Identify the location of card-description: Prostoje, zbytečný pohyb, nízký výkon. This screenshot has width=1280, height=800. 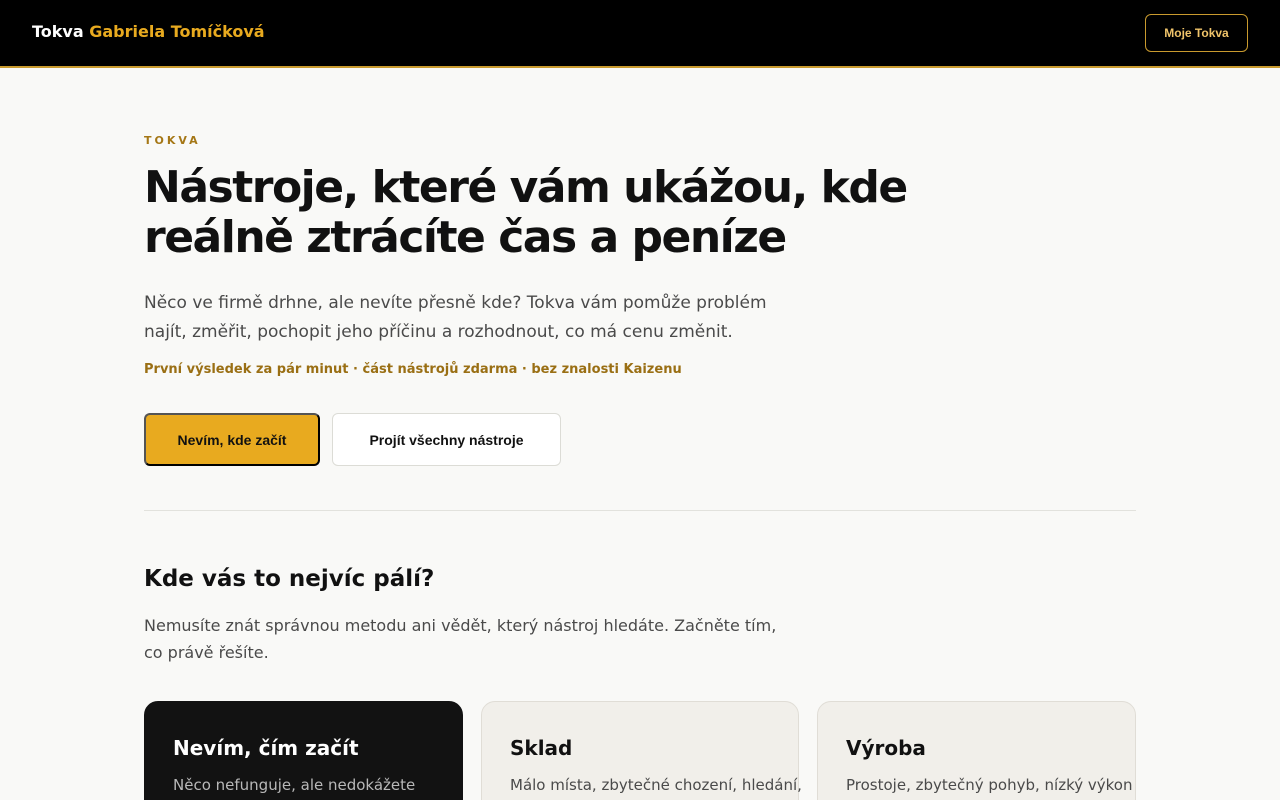
(989, 785).